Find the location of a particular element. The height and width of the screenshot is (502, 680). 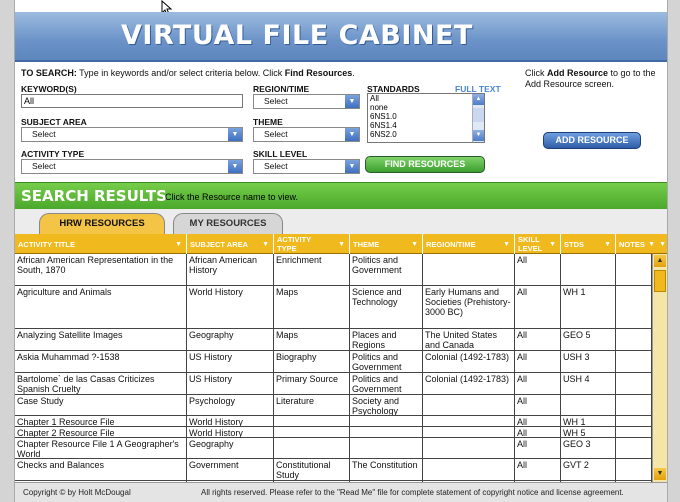

subject-area-select: Select ▼ is located at coordinates (132, 134).